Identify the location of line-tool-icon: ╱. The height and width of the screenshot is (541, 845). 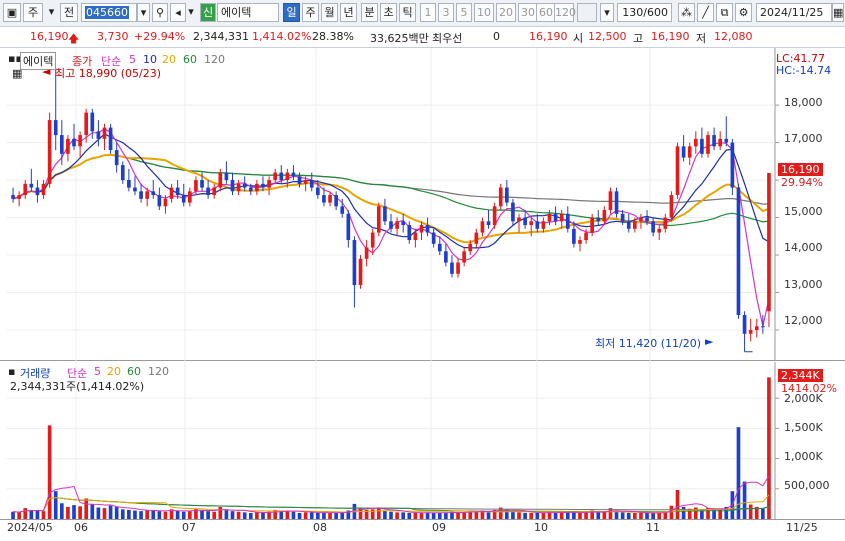
(705, 12).